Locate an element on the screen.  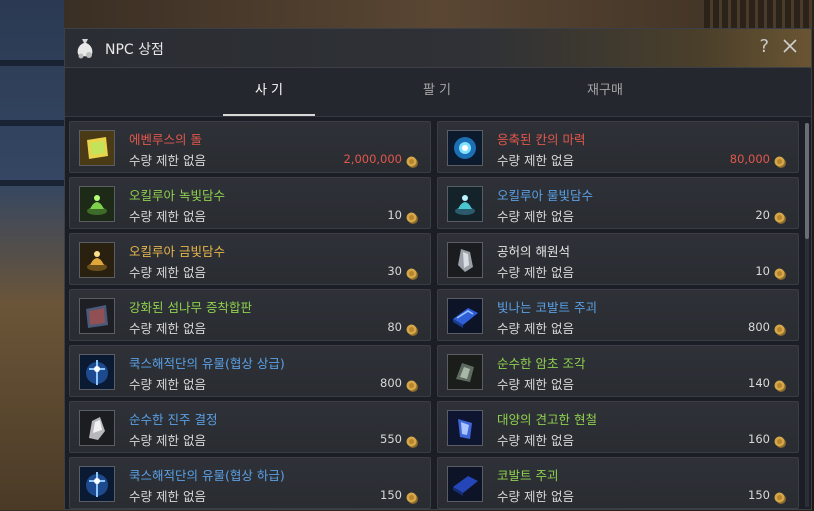
tab-buy: 사 기 is located at coordinates (269, 92).